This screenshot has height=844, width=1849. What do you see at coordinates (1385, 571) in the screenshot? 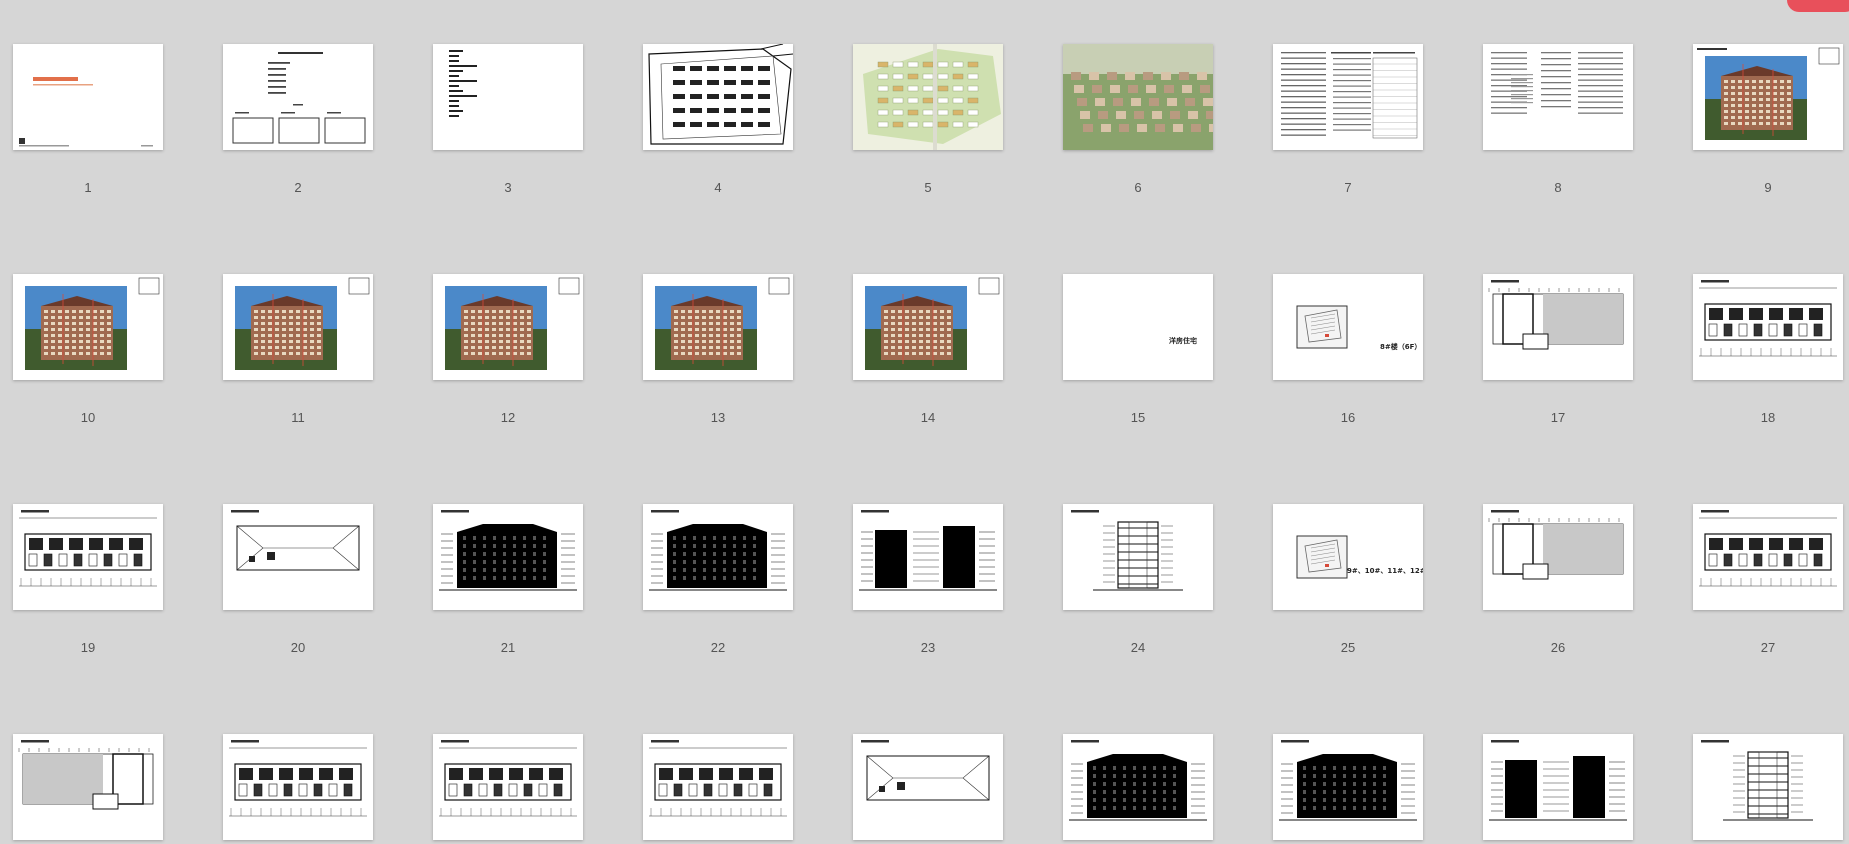
I see `page-preview-title: 9#、10#、11#、12#楼（6F）` at bounding box center [1385, 571].